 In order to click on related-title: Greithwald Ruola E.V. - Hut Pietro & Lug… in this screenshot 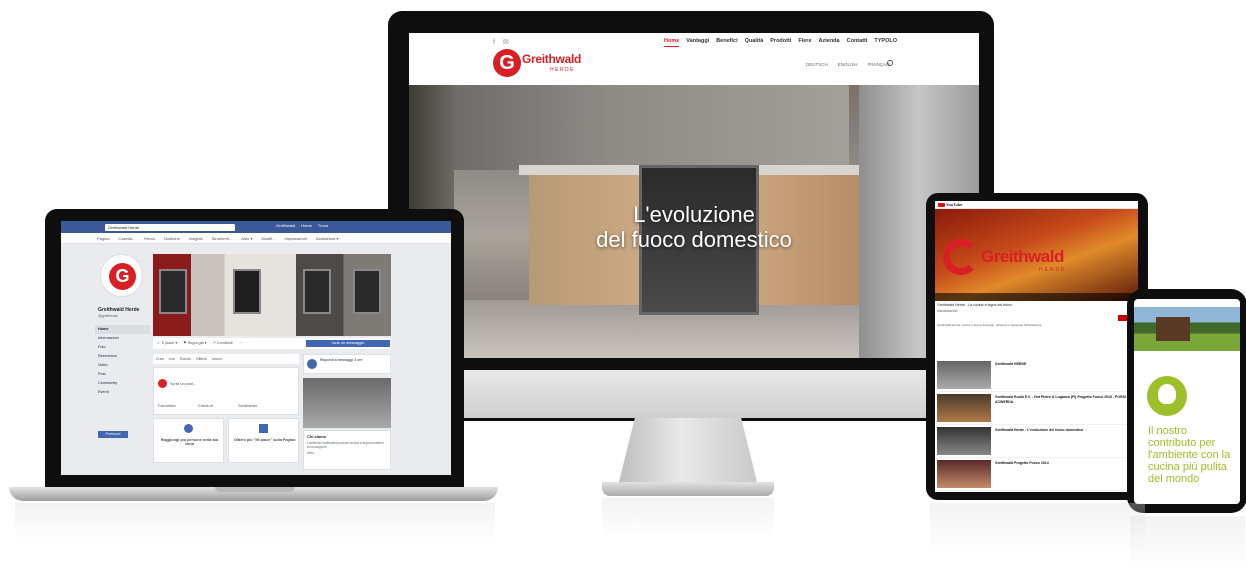, I will do `click(1064, 399)`.